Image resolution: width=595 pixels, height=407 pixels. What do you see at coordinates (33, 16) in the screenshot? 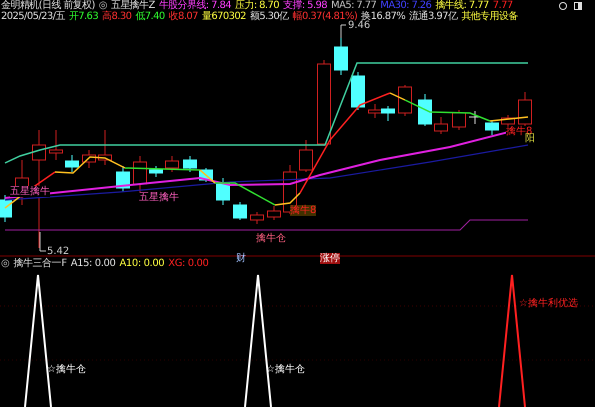
I see `header-text: 2025/05/23/五` at bounding box center [33, 16].